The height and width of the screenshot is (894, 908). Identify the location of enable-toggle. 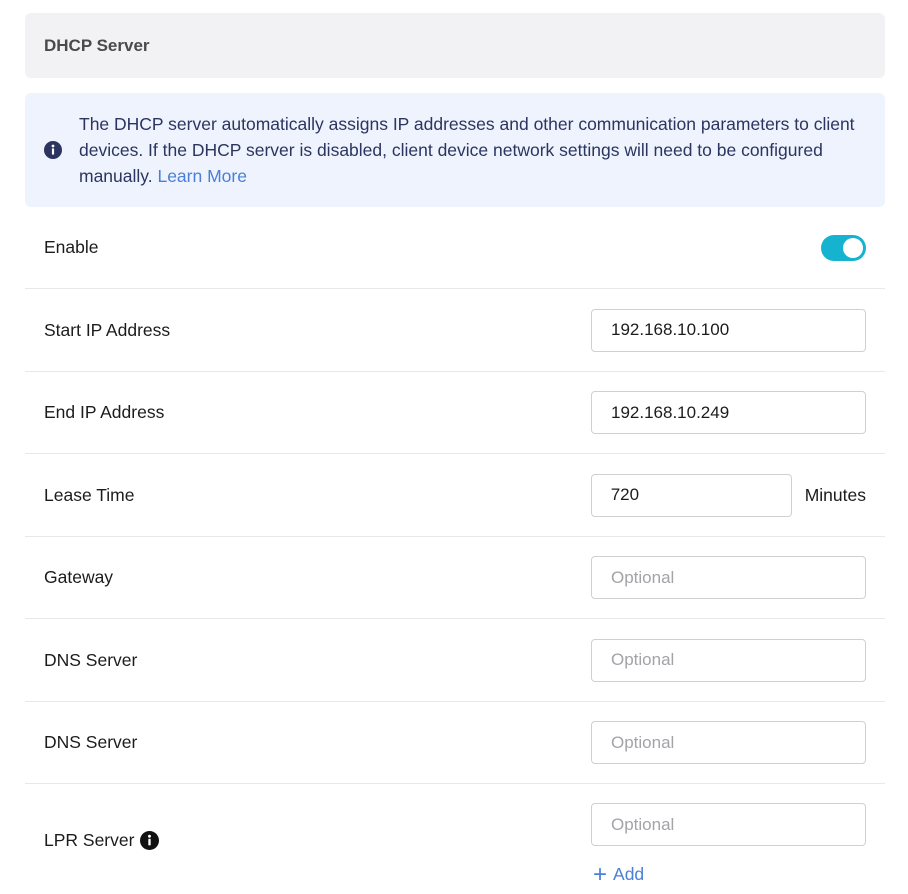
(843, 247).